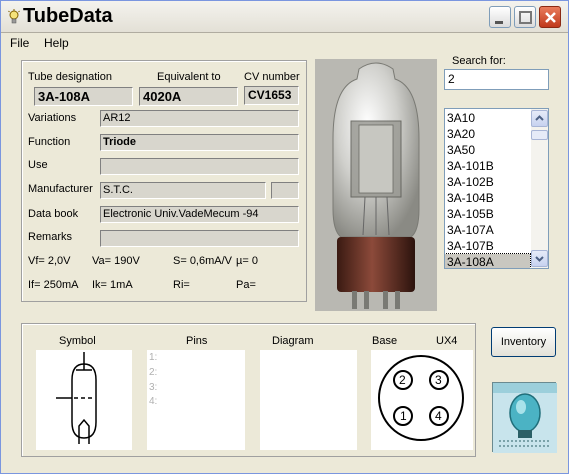 Image resolution: width=569 pixels, height=474 pixels. I want to click on function-field: Triode, so click(199, 142).